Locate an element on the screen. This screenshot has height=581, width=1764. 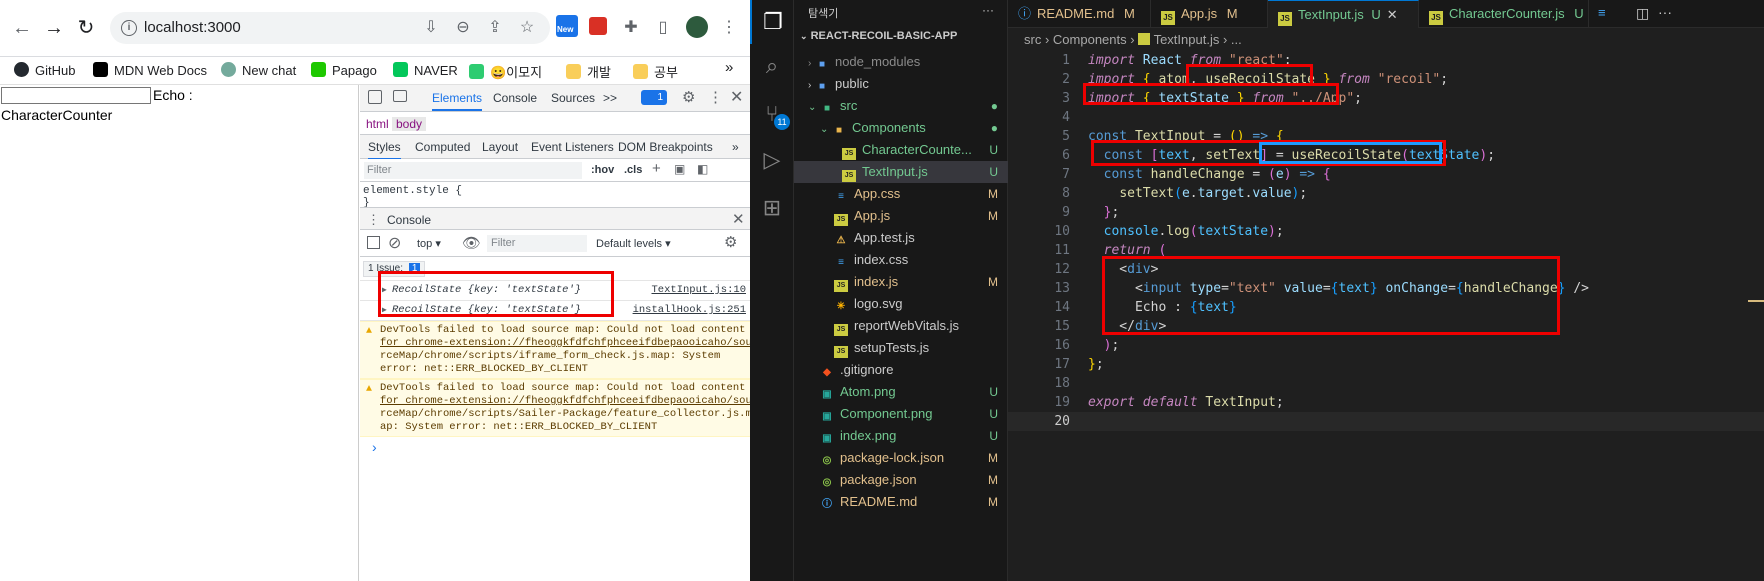
close-devtools-icon: ✕ is located at coordinates (736, 97).